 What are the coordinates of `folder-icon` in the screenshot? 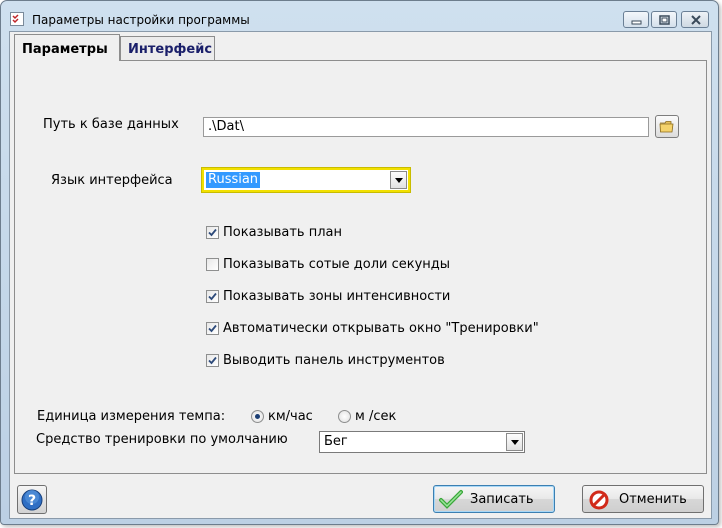 It's located at (666, 127).